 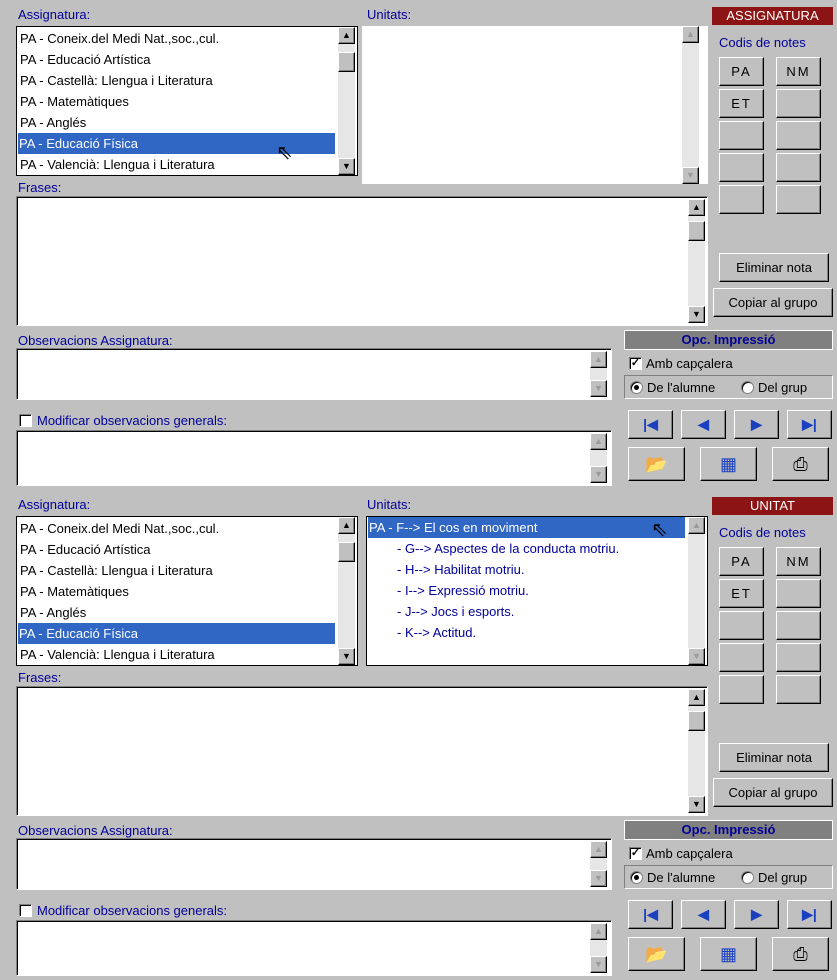 I want to click on observacions-generals-scrollbar: ▲ ▼, so click(x=598, y=948).